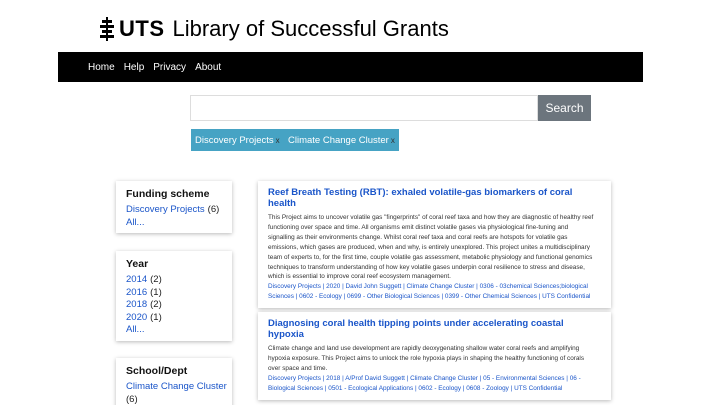 This screenshot has height=405, width=720. I want to click on facet-link: 2018, so click(136, 304).